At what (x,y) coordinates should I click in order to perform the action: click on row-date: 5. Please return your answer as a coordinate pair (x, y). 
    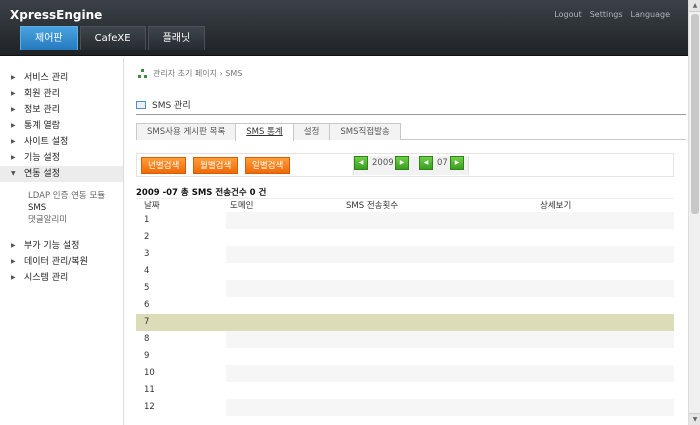
    Looking at the image, I should click on (181, 288).